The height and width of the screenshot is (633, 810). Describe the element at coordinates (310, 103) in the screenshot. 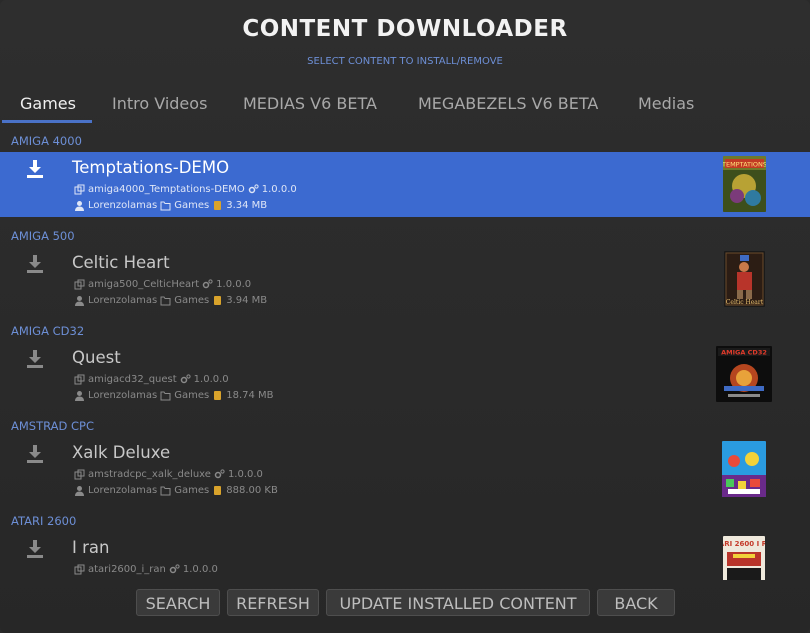

I see `tab-medias-v6-beta: MEDIAS V6 BETA` at that location.